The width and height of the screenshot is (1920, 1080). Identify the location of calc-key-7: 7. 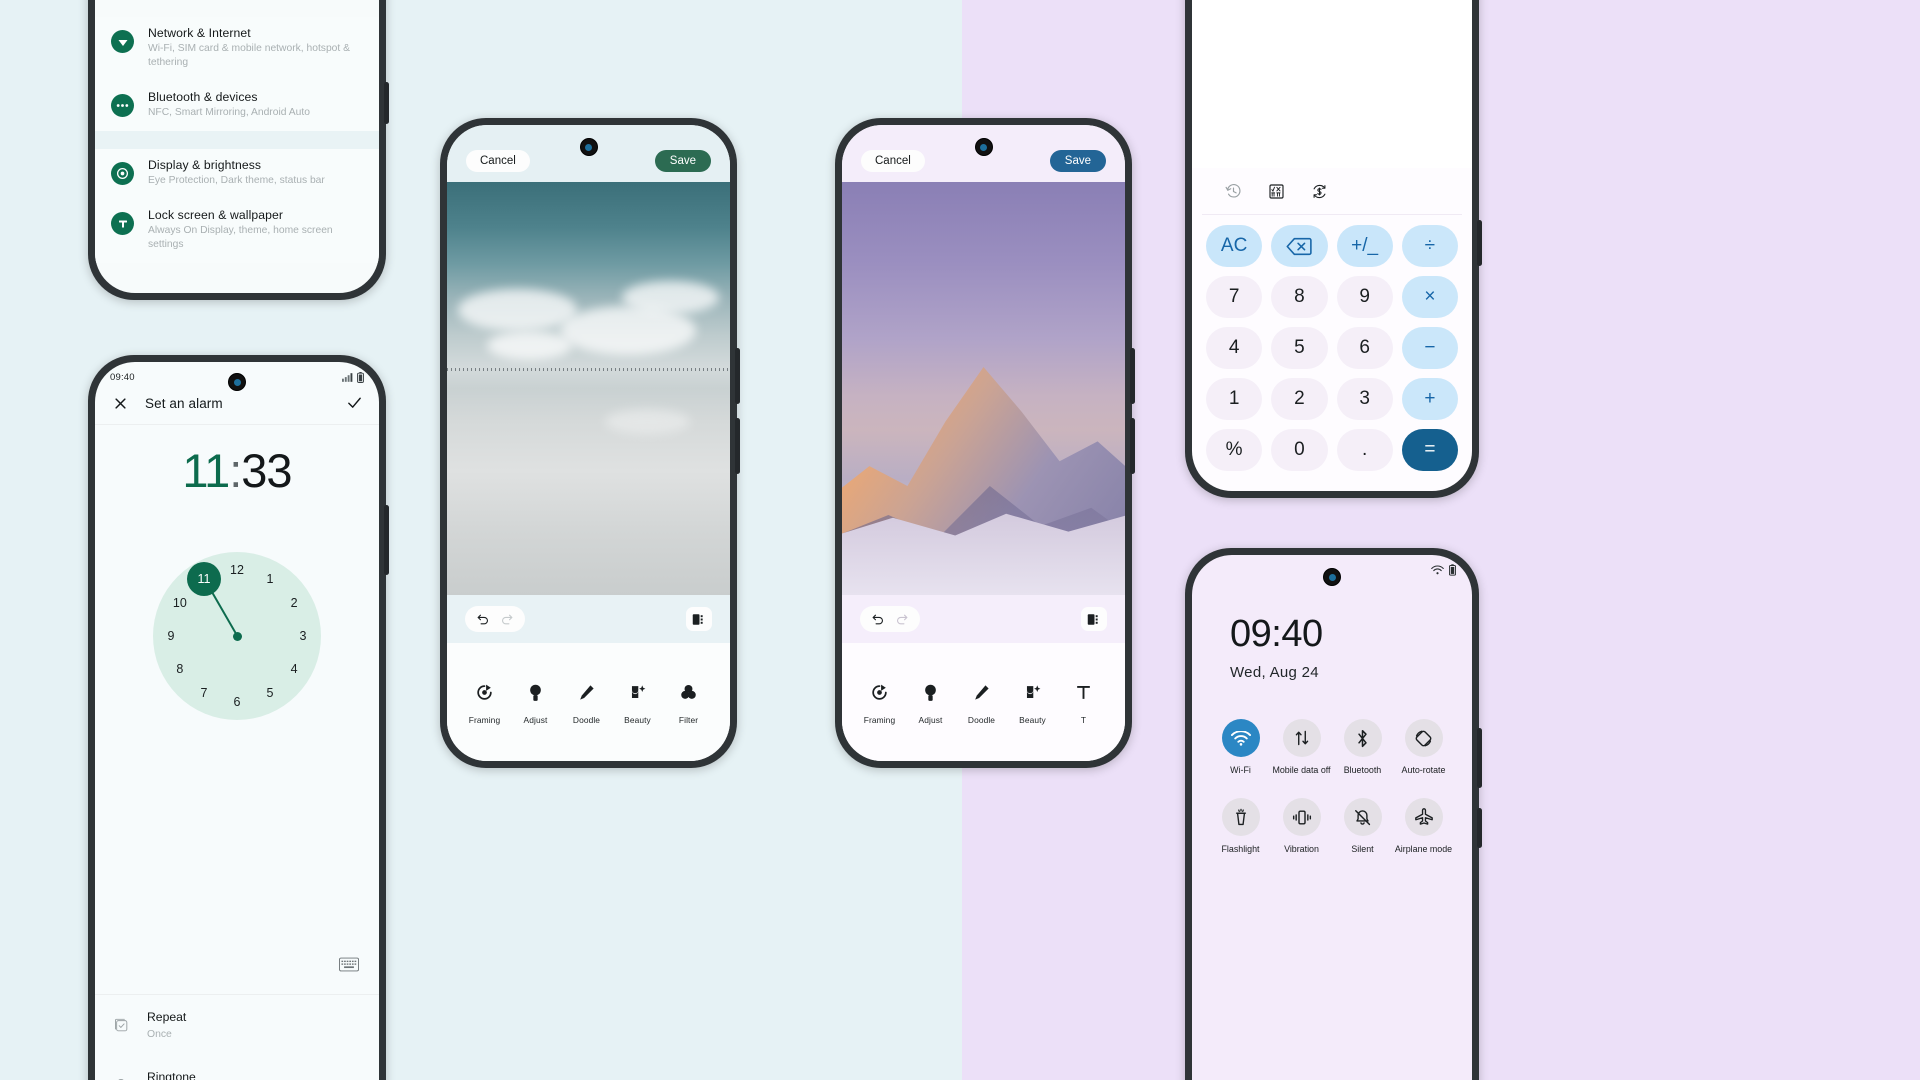
(1234, 297).